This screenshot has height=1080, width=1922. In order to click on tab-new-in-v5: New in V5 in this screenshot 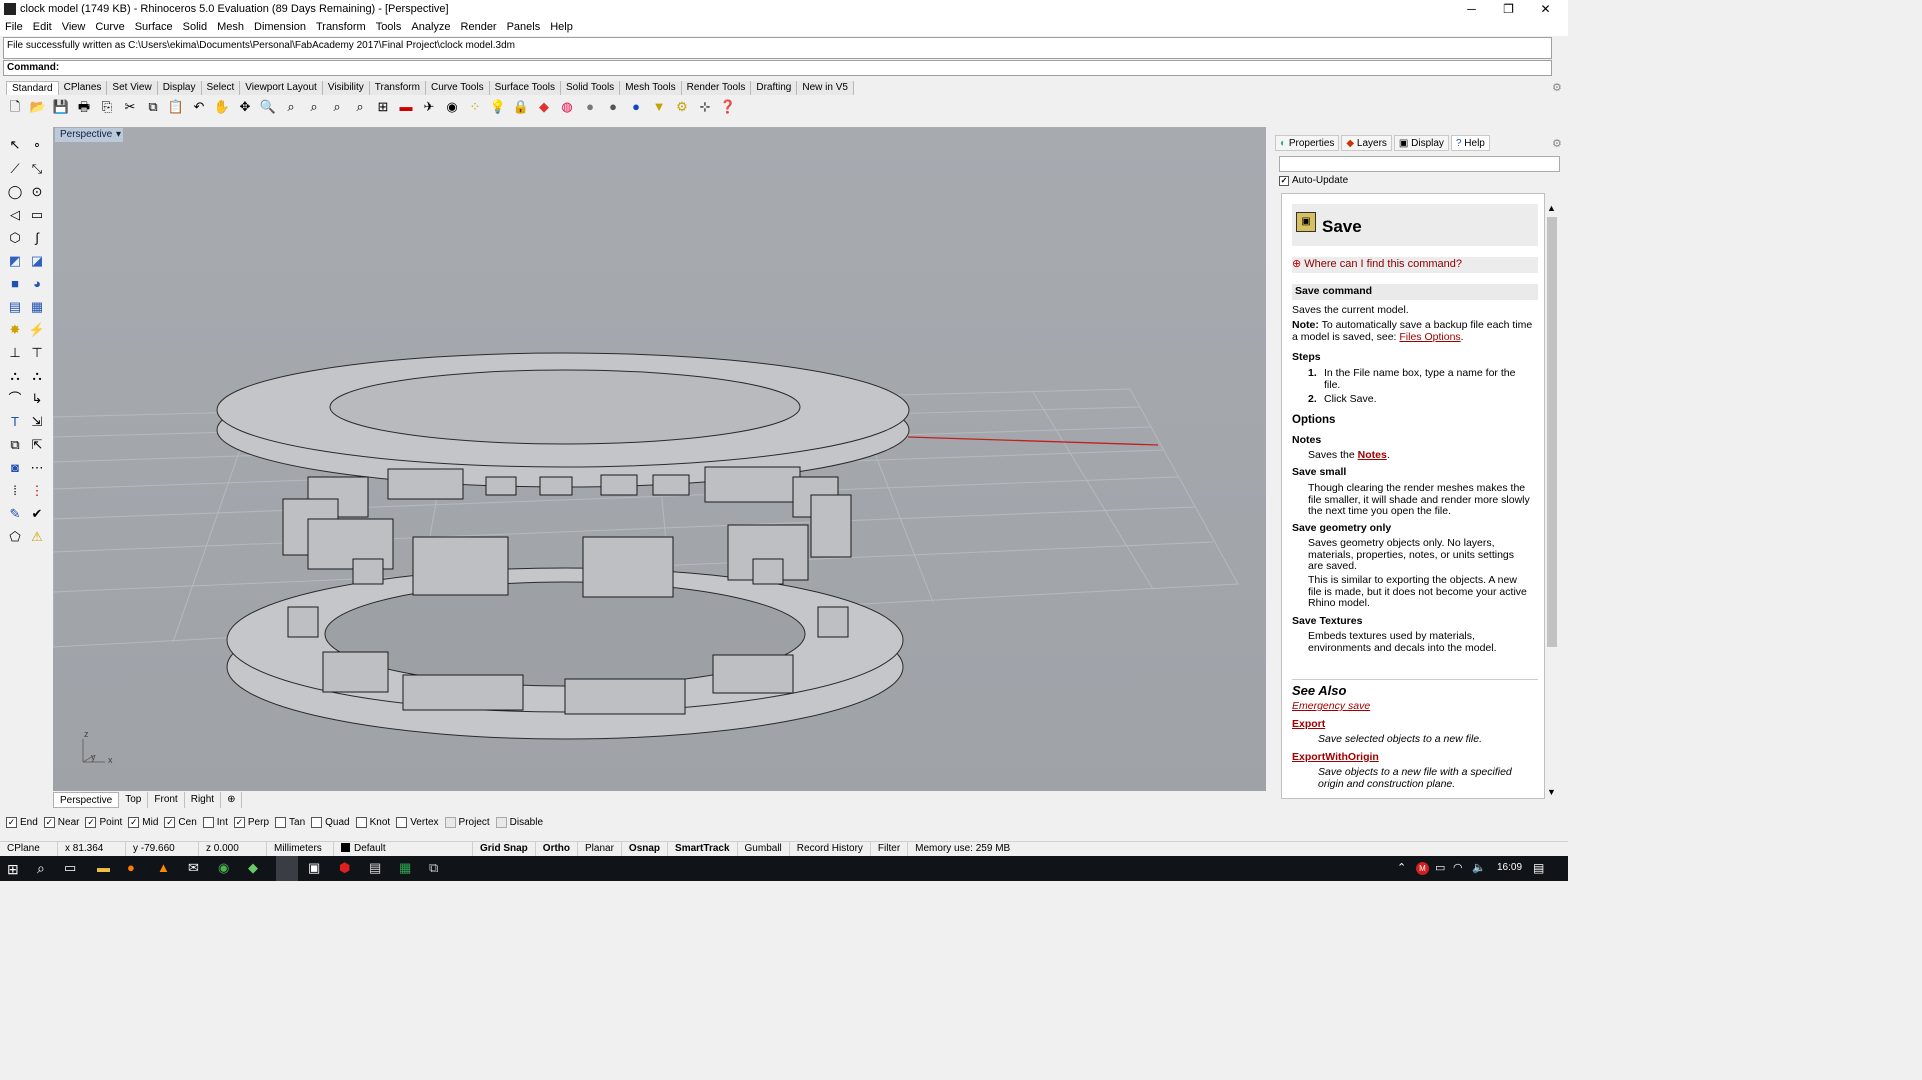, I will do `click(825, 88)`.